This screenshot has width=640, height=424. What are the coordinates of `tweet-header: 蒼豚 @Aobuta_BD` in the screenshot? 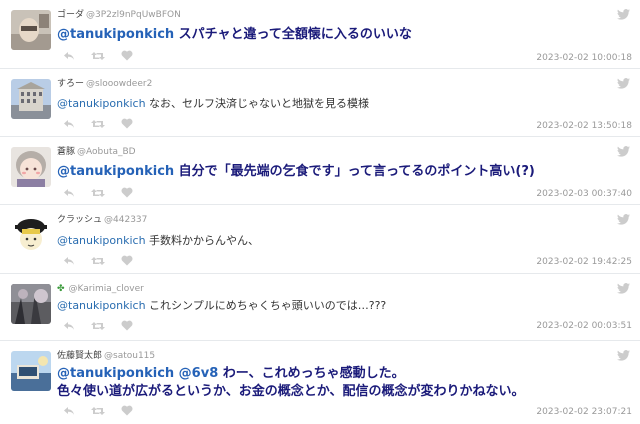 It's located at (96, 152).